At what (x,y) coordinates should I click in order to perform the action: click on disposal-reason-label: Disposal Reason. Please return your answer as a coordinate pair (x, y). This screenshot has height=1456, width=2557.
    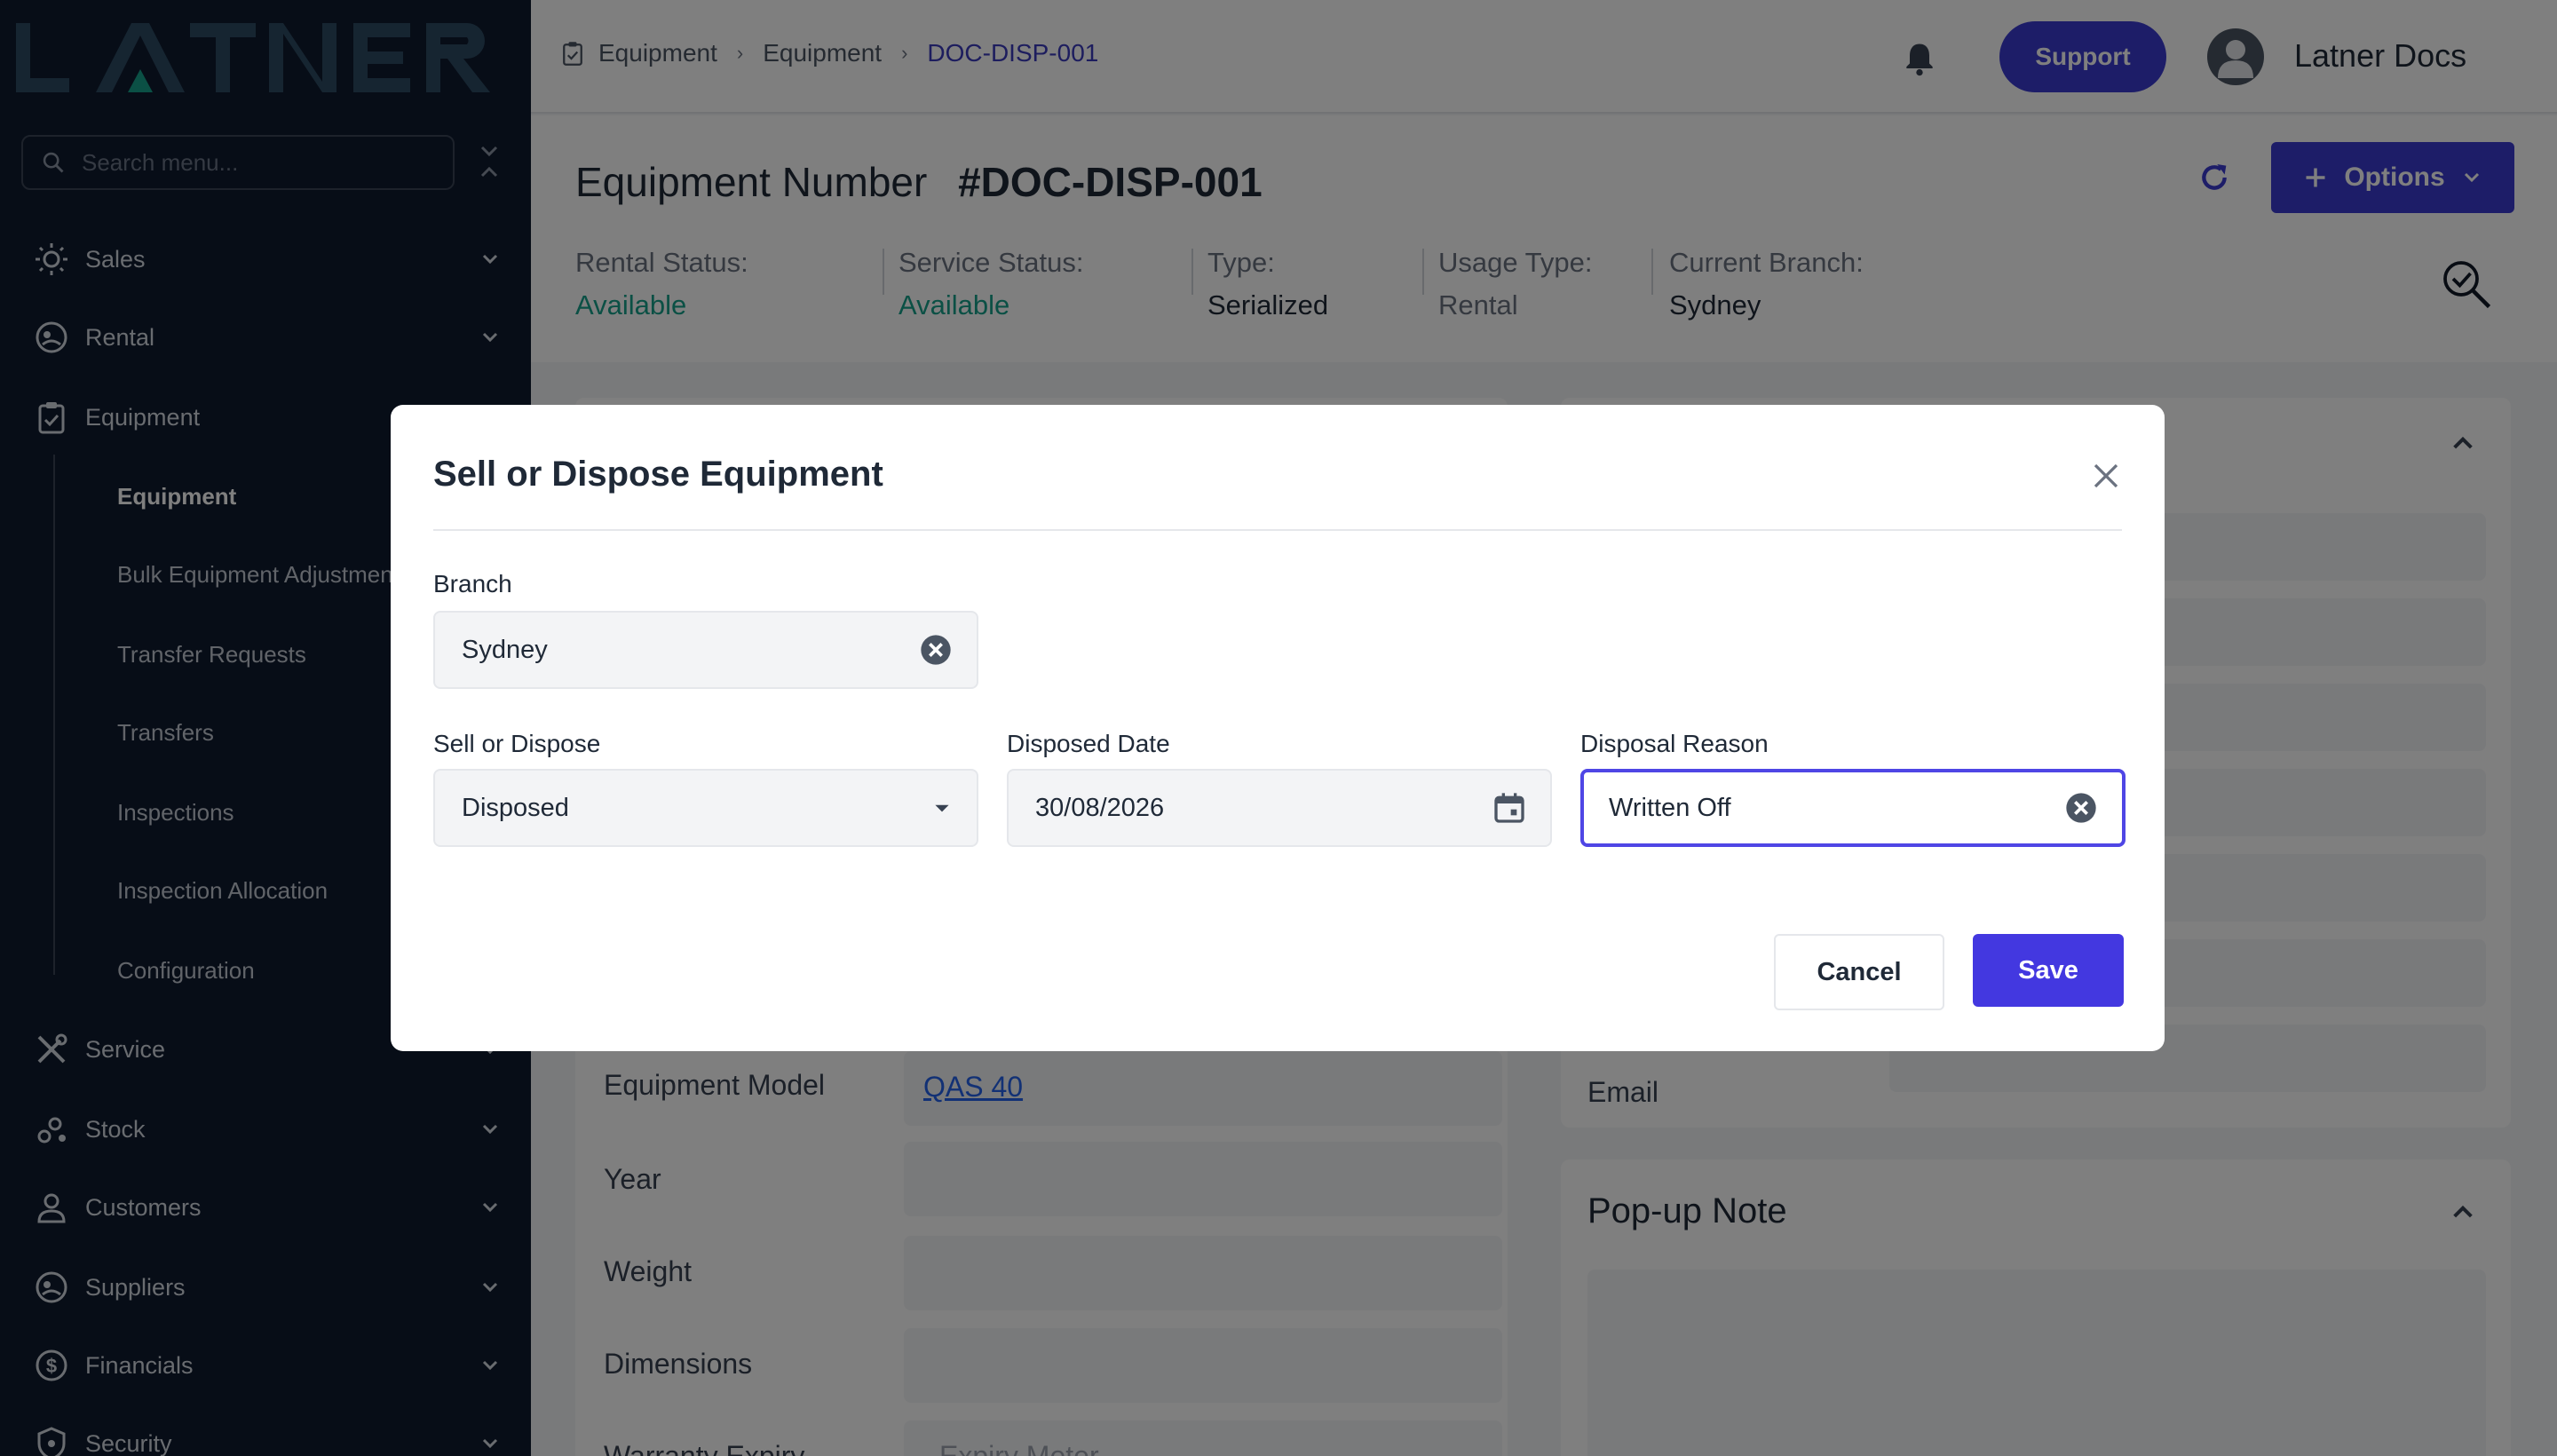
    Looking at the image, I should click on (1674, 743).